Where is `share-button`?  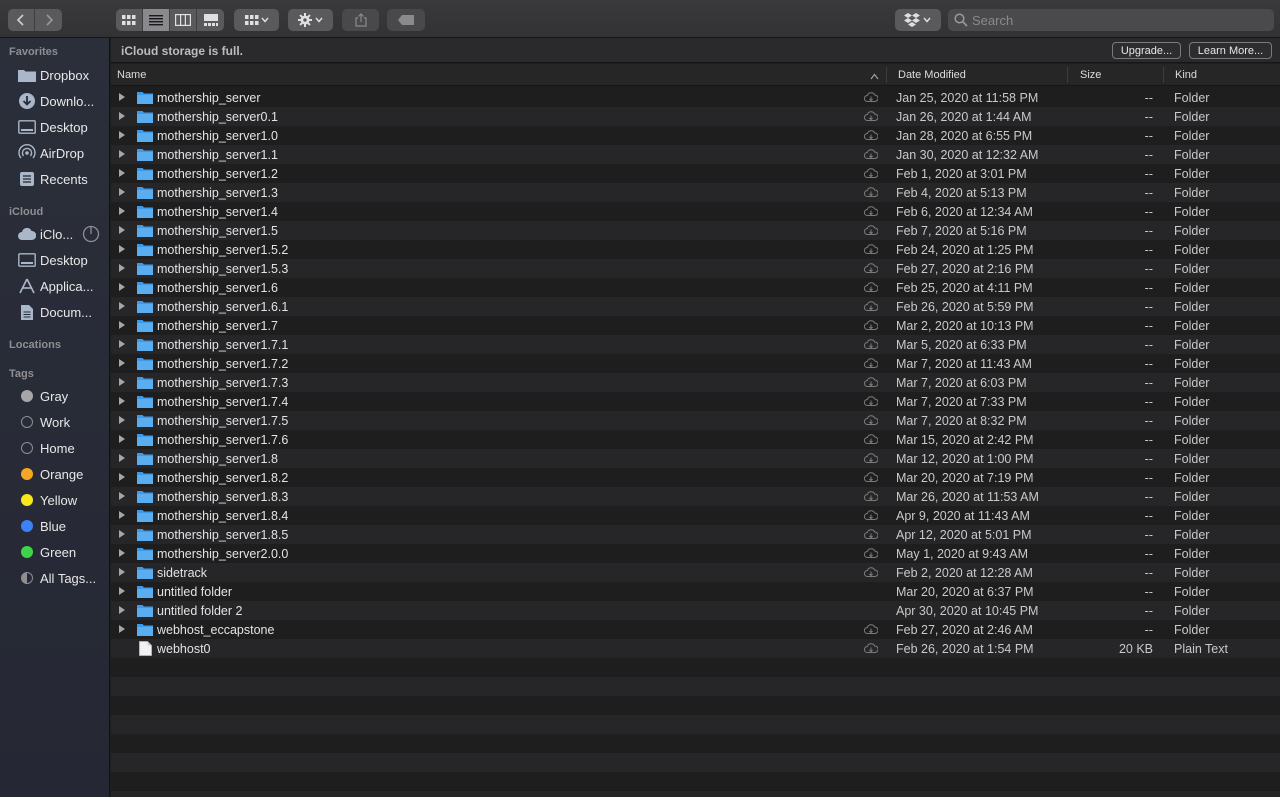
share-button is located at coordinates (360, 20).